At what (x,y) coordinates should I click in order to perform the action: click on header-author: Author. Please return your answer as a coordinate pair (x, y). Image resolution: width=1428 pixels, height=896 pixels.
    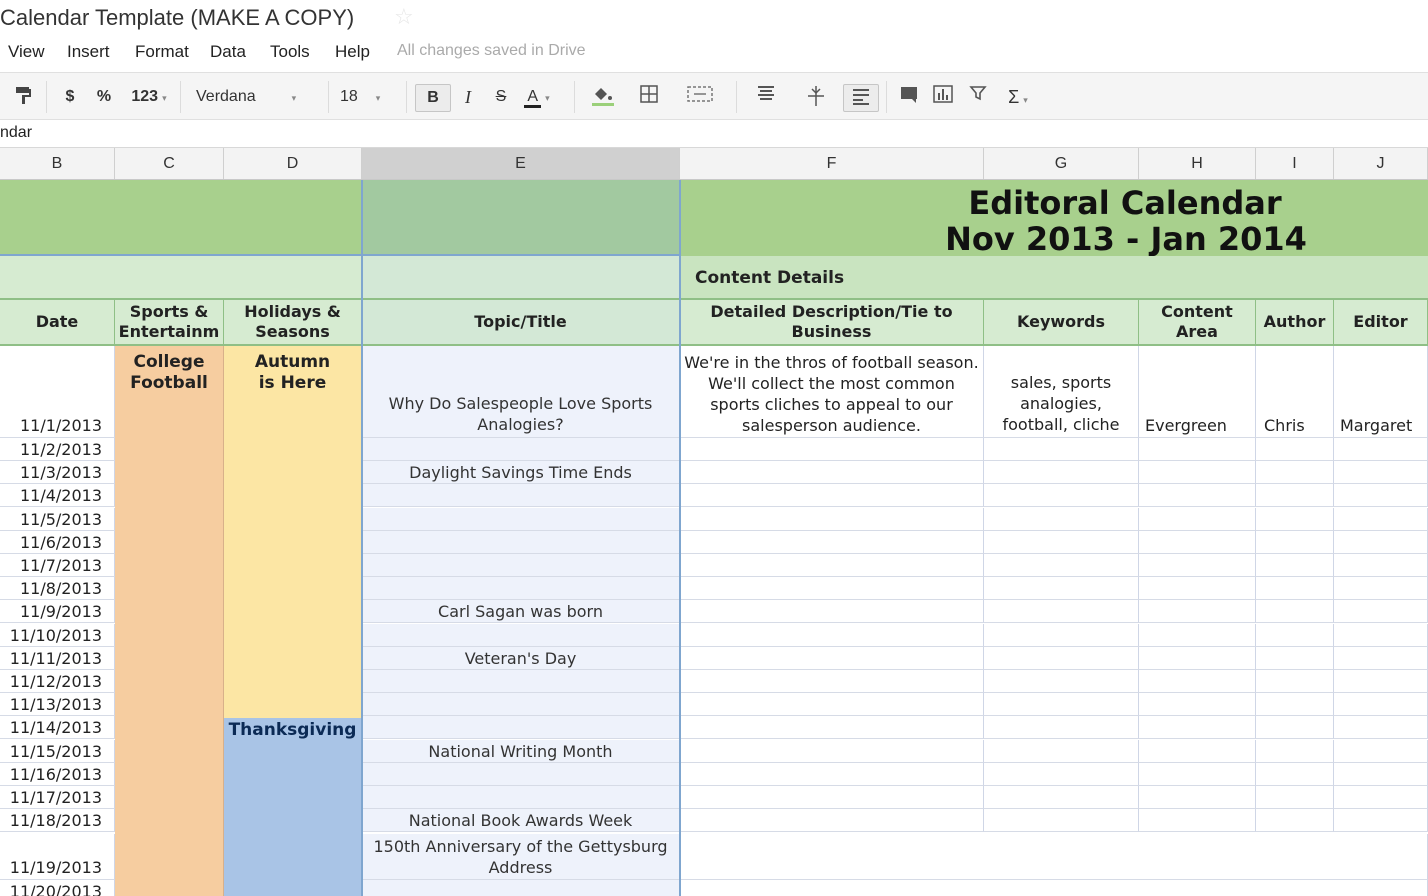
    Looking at the image, I should click on (1295, 323).